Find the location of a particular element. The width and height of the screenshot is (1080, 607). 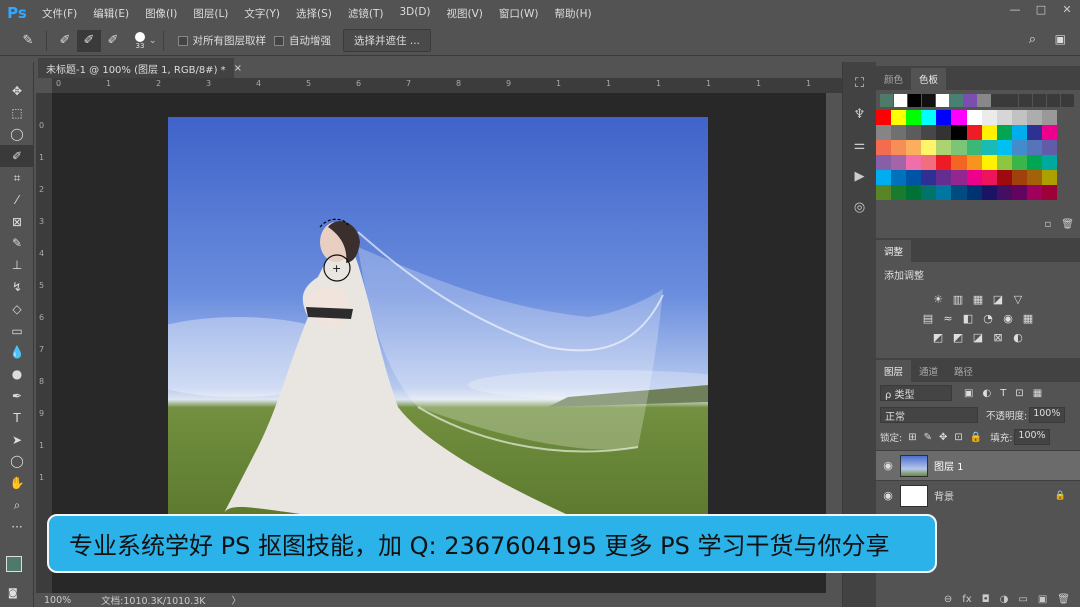

menu-item: 窗口(W) is located at coordinates (519, 13).